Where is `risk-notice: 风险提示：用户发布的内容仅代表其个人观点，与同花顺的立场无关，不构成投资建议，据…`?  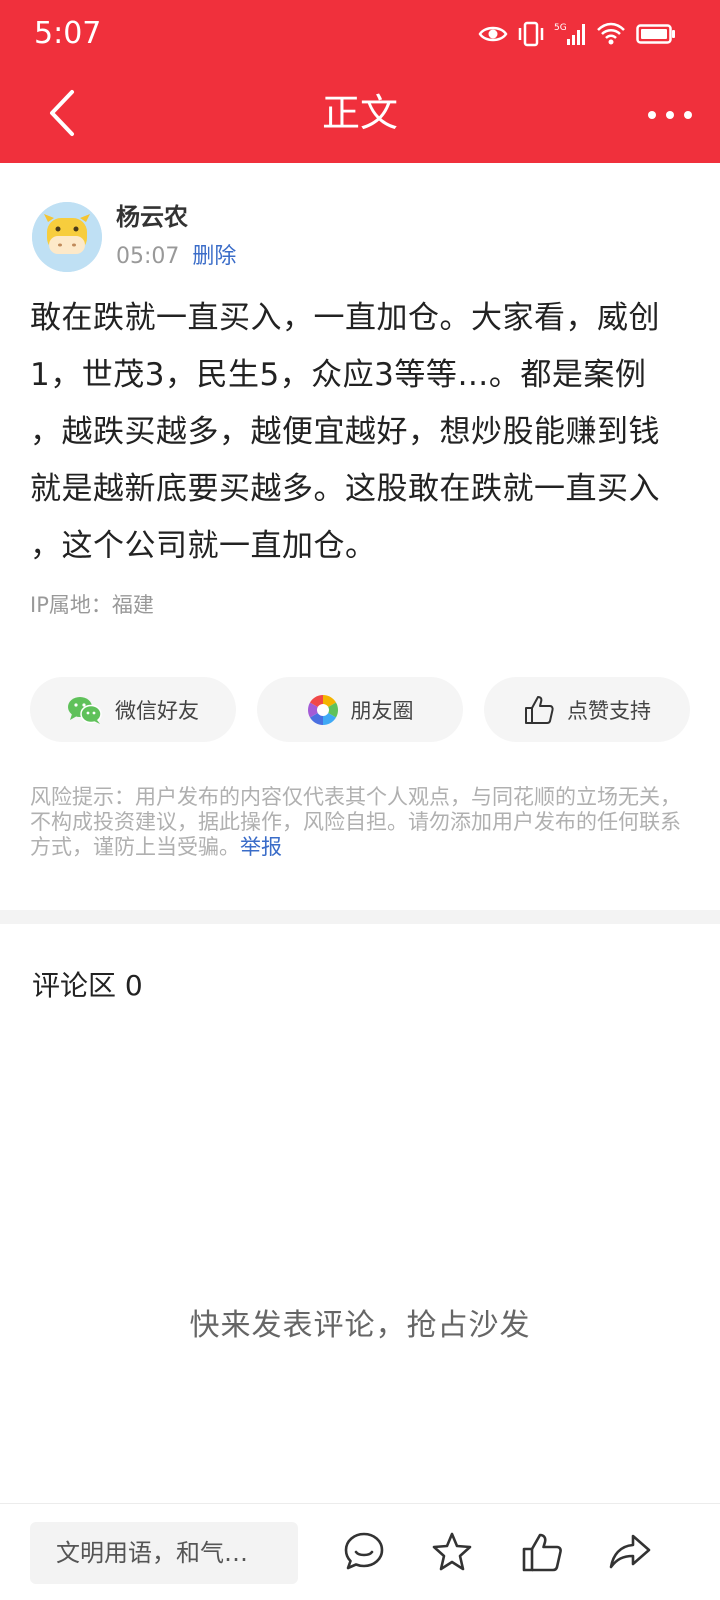
risk-notice: 风险提示：用户发布的内容仅代表其个人观点，与同花顺的立场无关，不构成投资建议，据… is located at coordinates (361, 822).